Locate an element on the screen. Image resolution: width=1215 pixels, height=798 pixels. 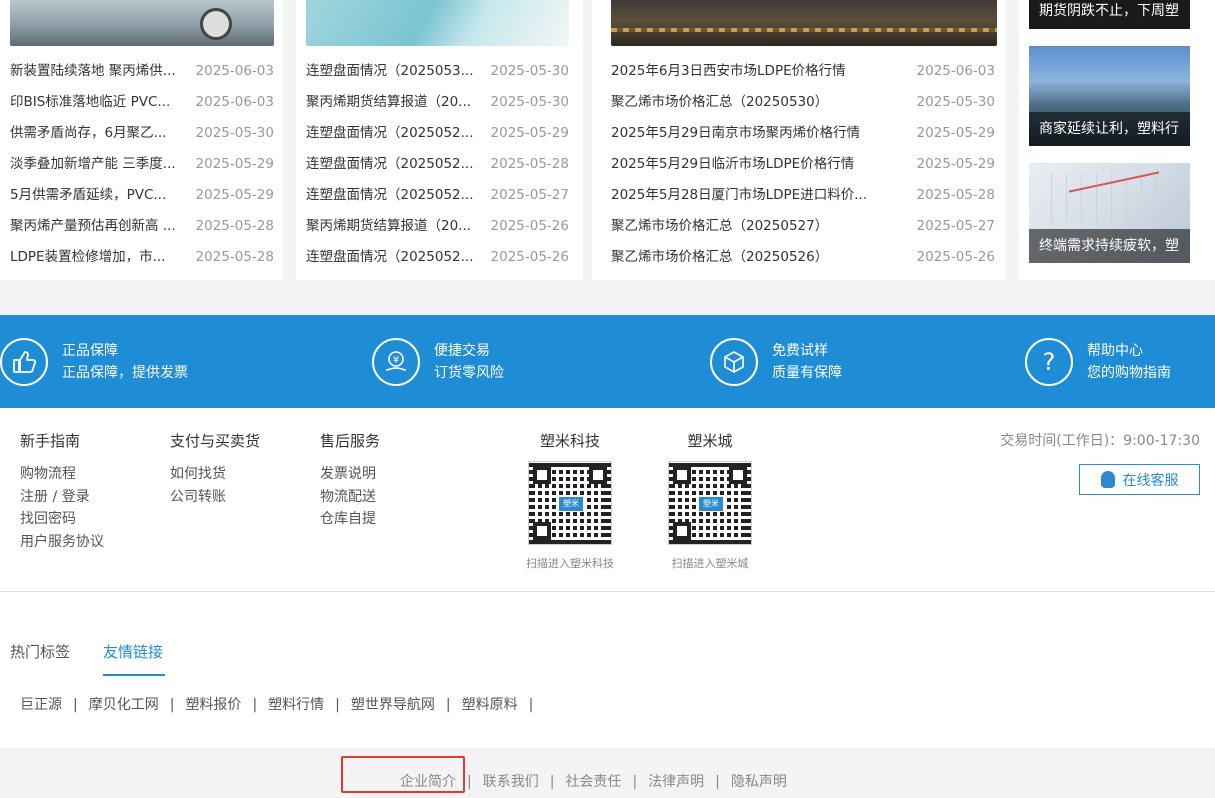
qr-block-city: 塑米城 扫描进入塑米城 is located at coordinates (710, 500).